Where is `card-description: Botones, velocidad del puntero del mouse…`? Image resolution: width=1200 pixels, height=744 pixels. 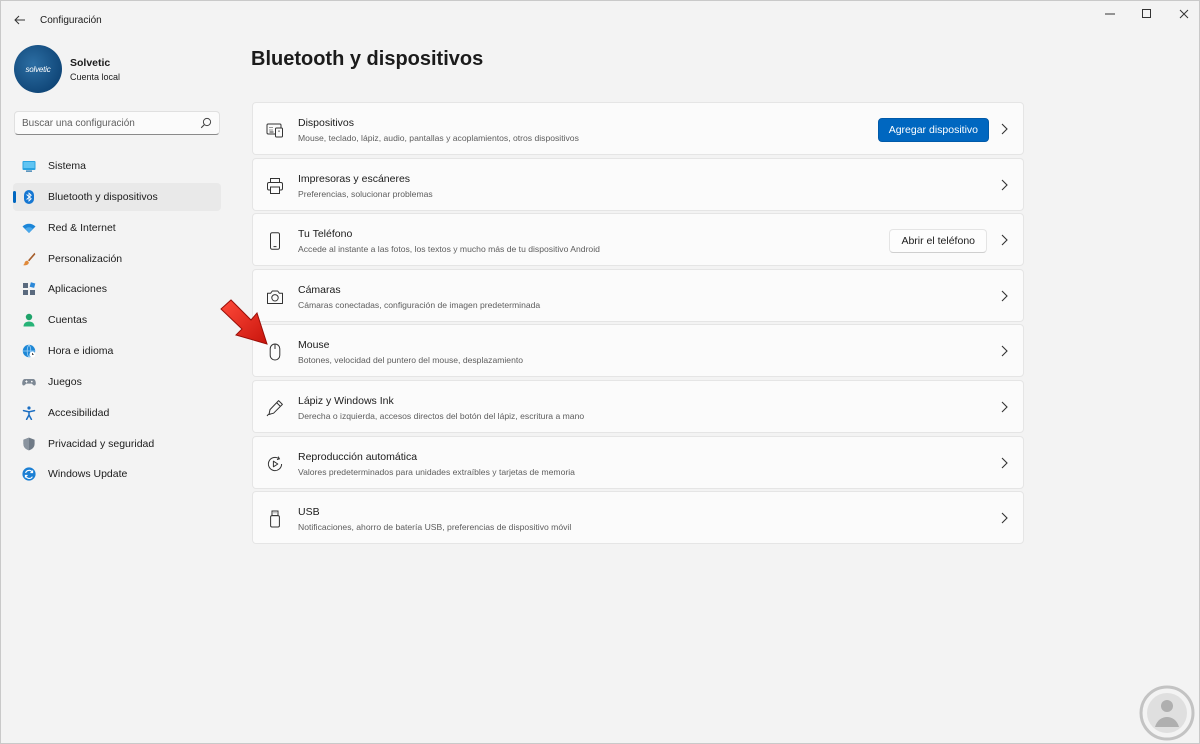 card-description: Botones, velocidad del puntero del mouse… is located at coordinates (411, 360).